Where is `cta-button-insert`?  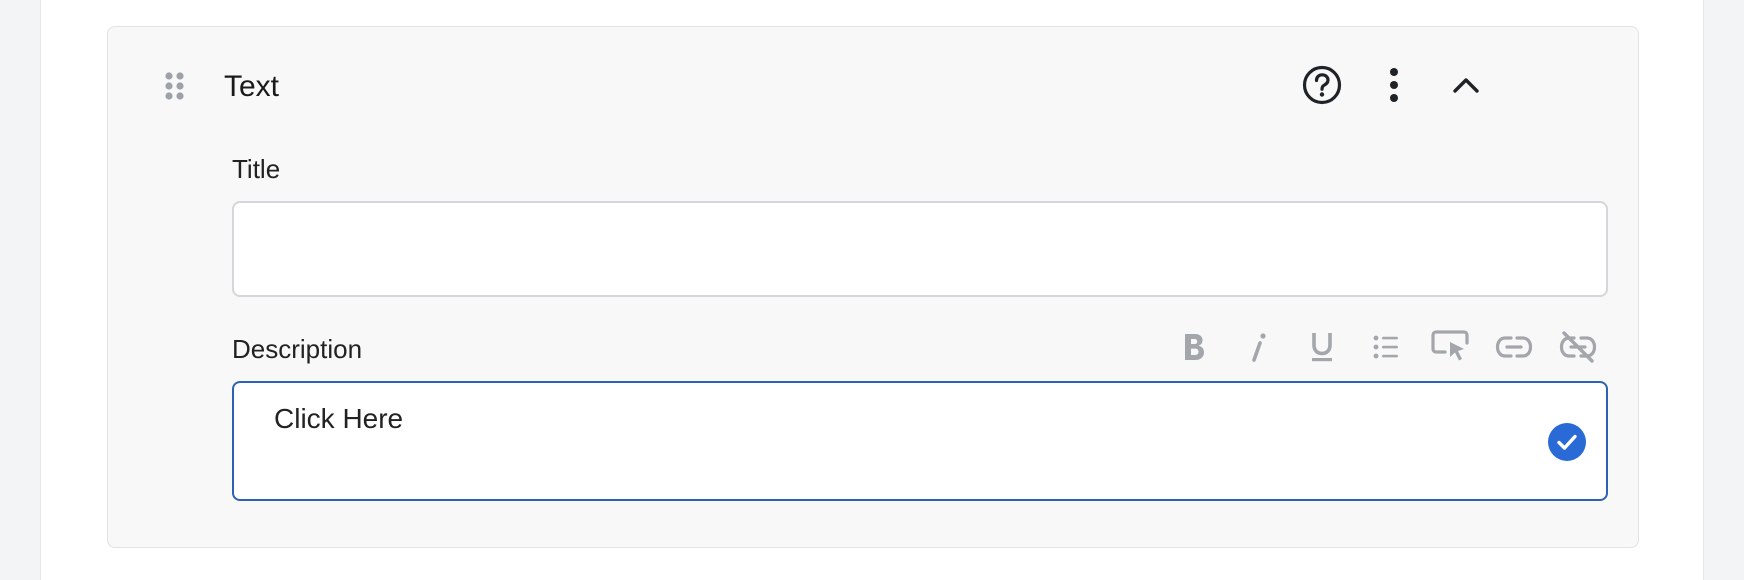 cta-button-insert is located at coordinates (1450, 349).